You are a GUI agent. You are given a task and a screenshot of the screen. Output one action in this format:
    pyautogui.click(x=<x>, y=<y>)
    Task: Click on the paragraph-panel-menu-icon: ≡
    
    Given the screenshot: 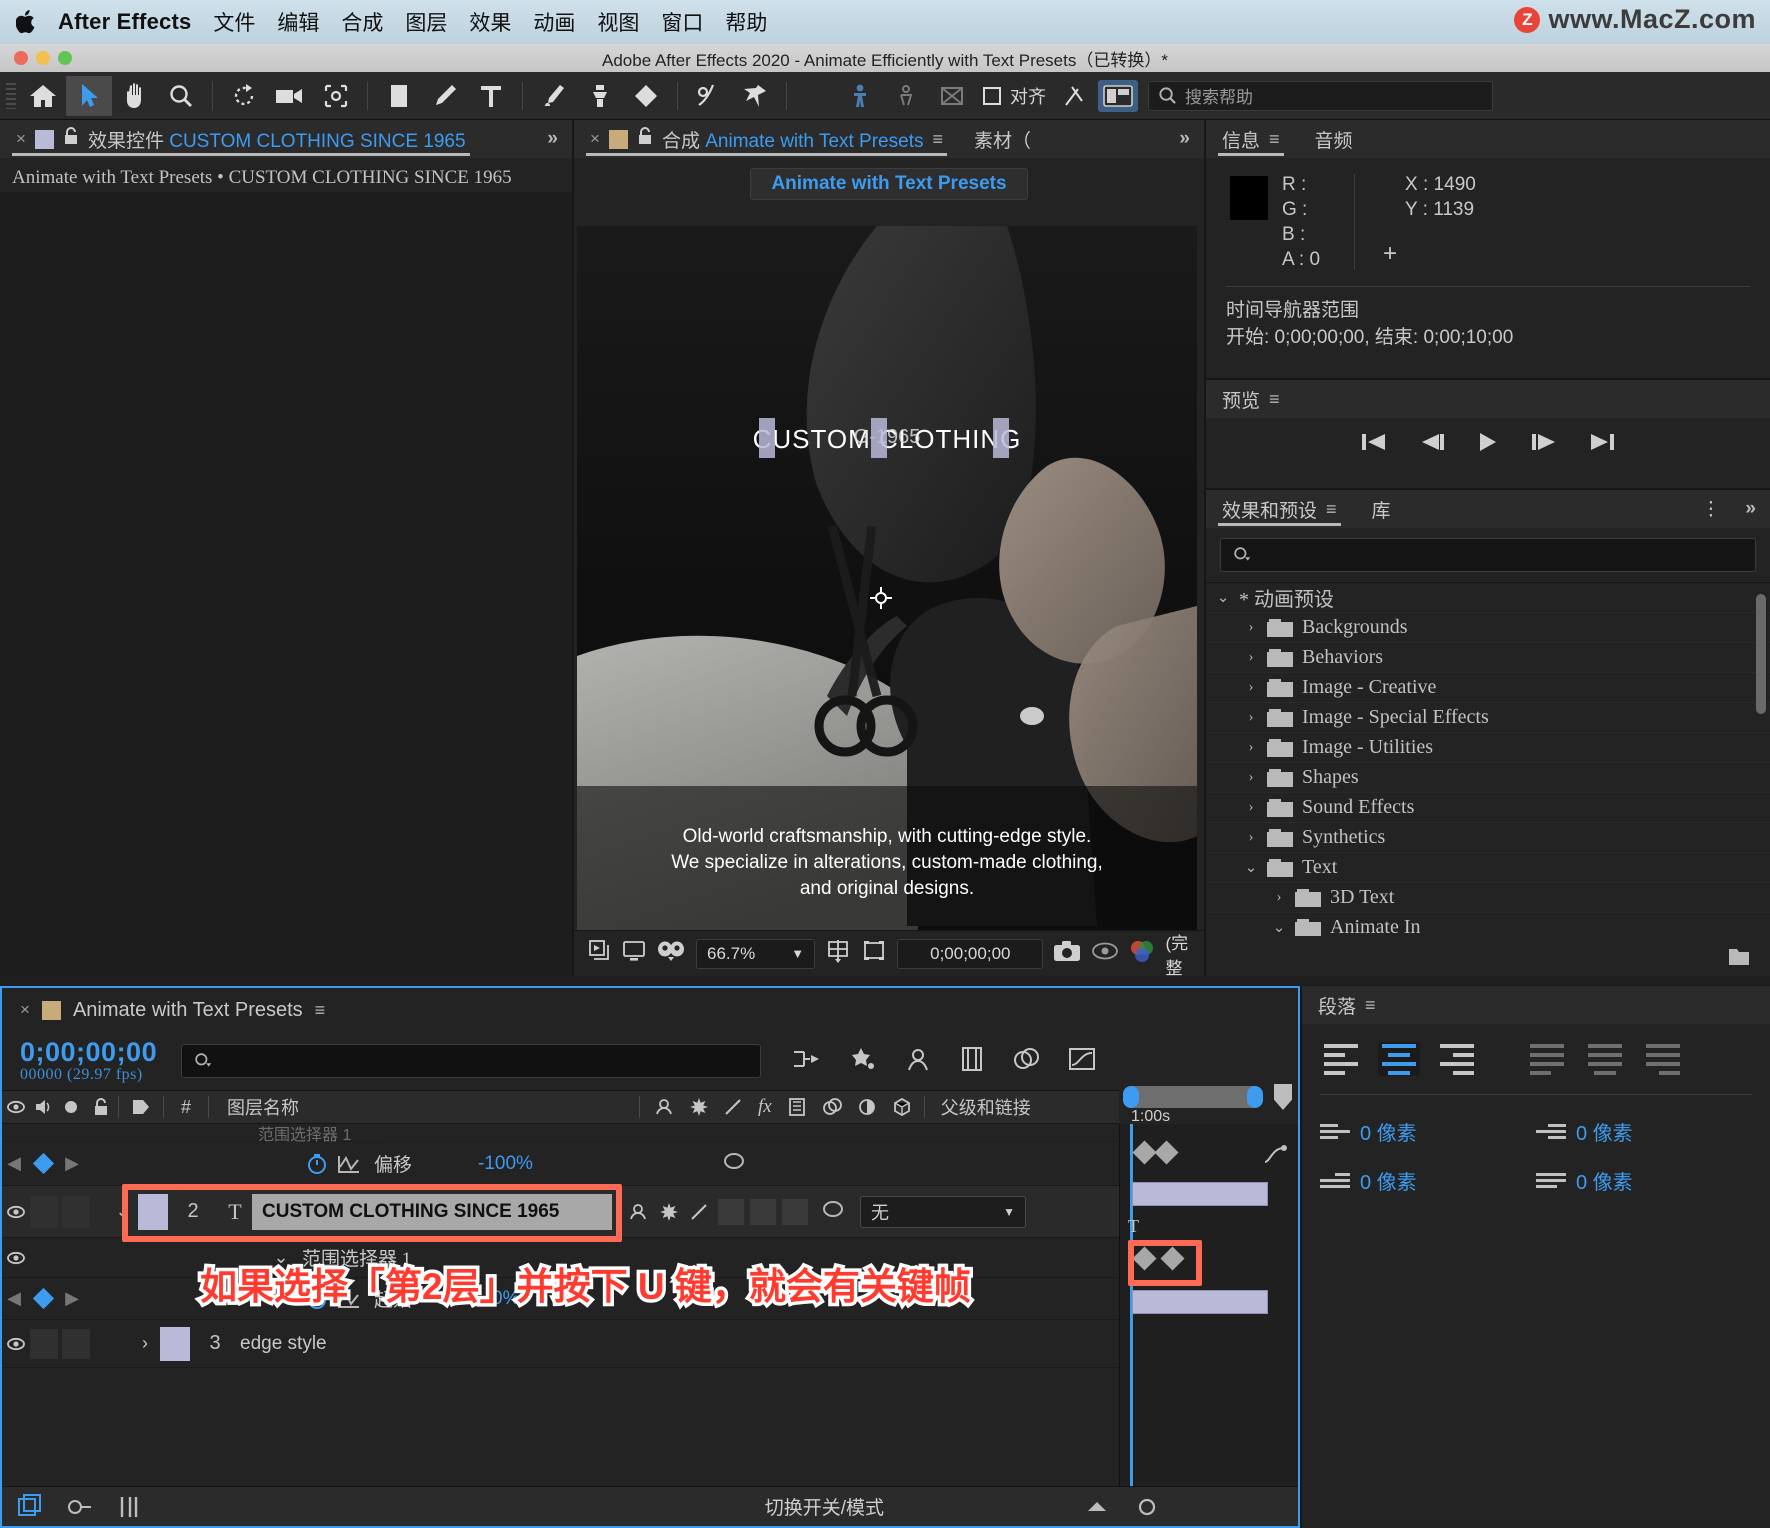 What is the action you would take?
    pyautogui.click(x=1370, y=1005)
    